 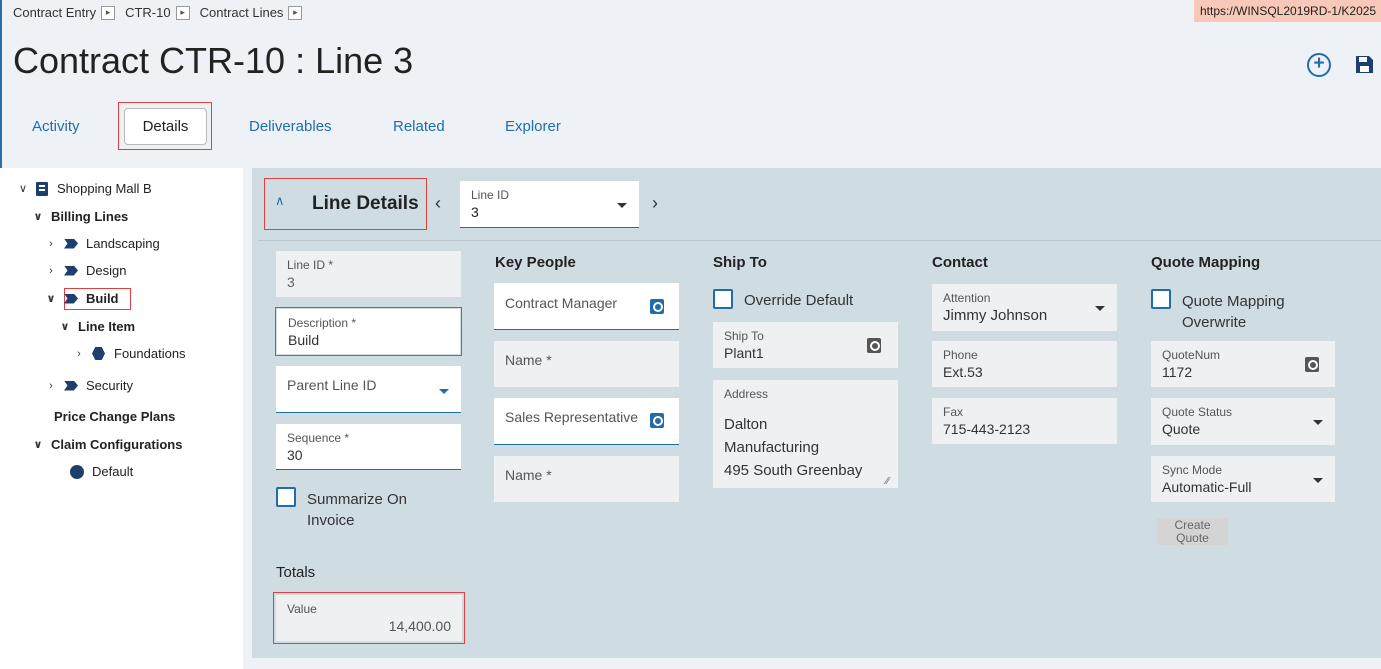 I want to click on collapse-icon: ∧, so click(x=280, y=201).